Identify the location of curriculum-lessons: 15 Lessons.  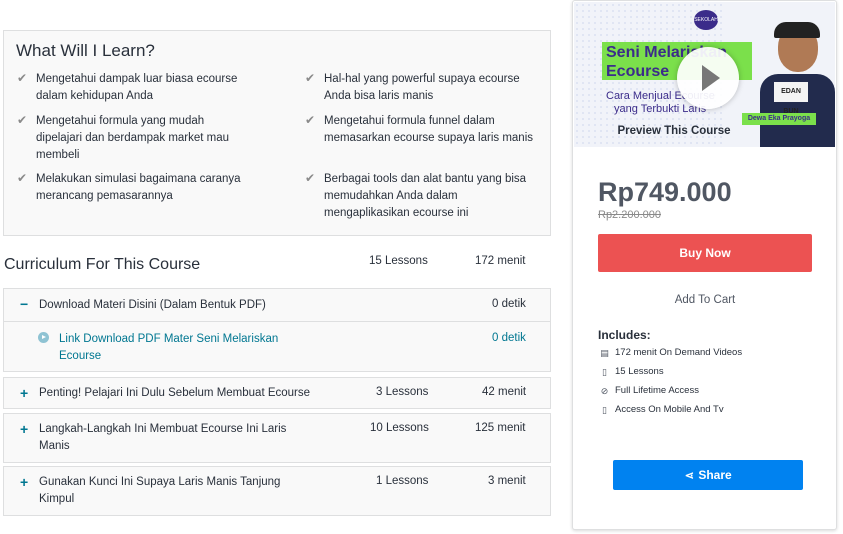
(398, 261).